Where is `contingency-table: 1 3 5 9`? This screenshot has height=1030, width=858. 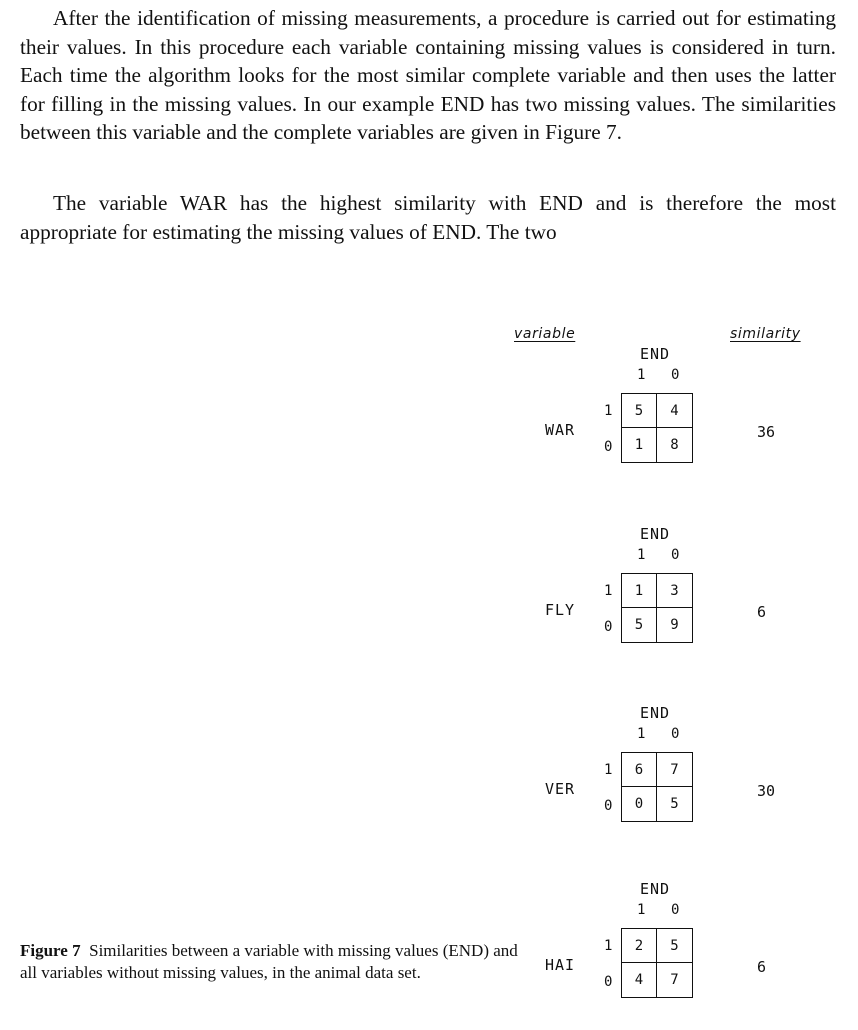 contingency-table: 1 3 5 9 is located at coordinates (657, 608).